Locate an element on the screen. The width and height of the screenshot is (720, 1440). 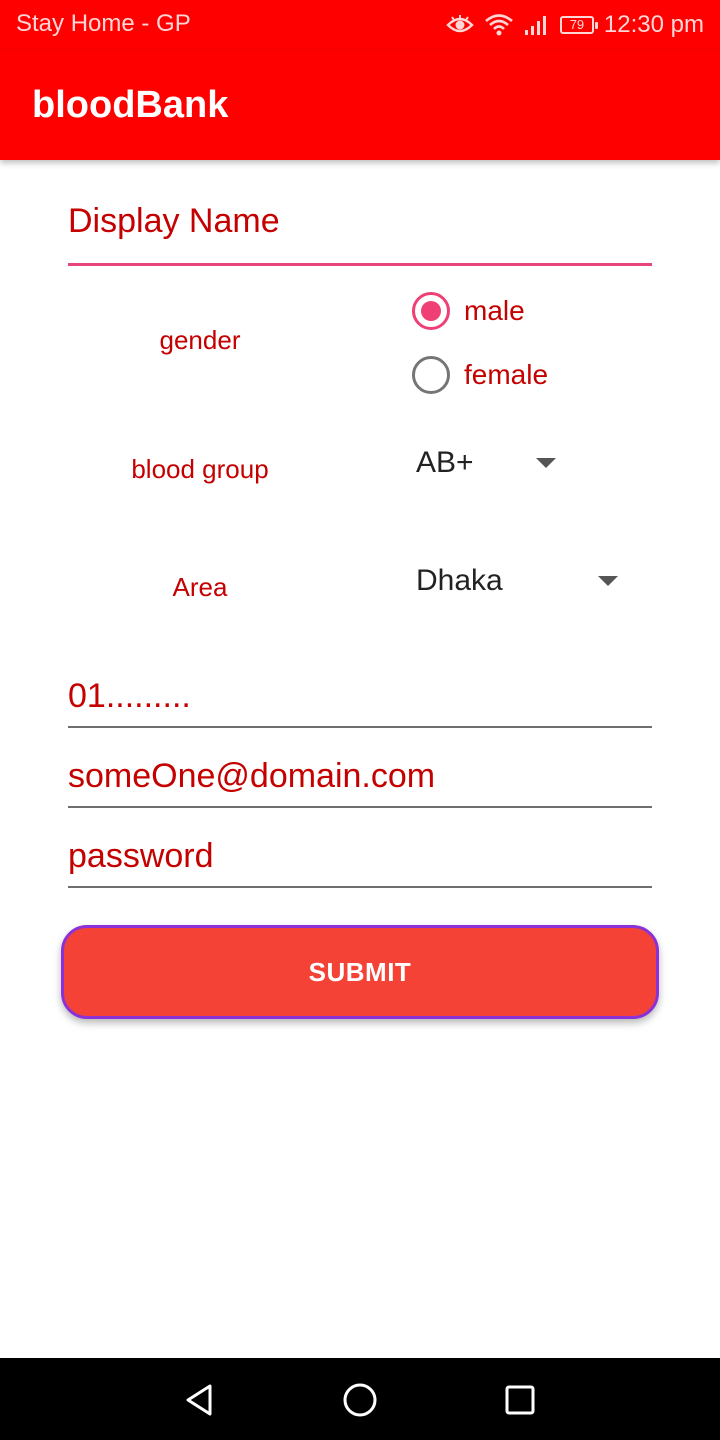
battery-level: 79 is located at coordinates (577, 24).